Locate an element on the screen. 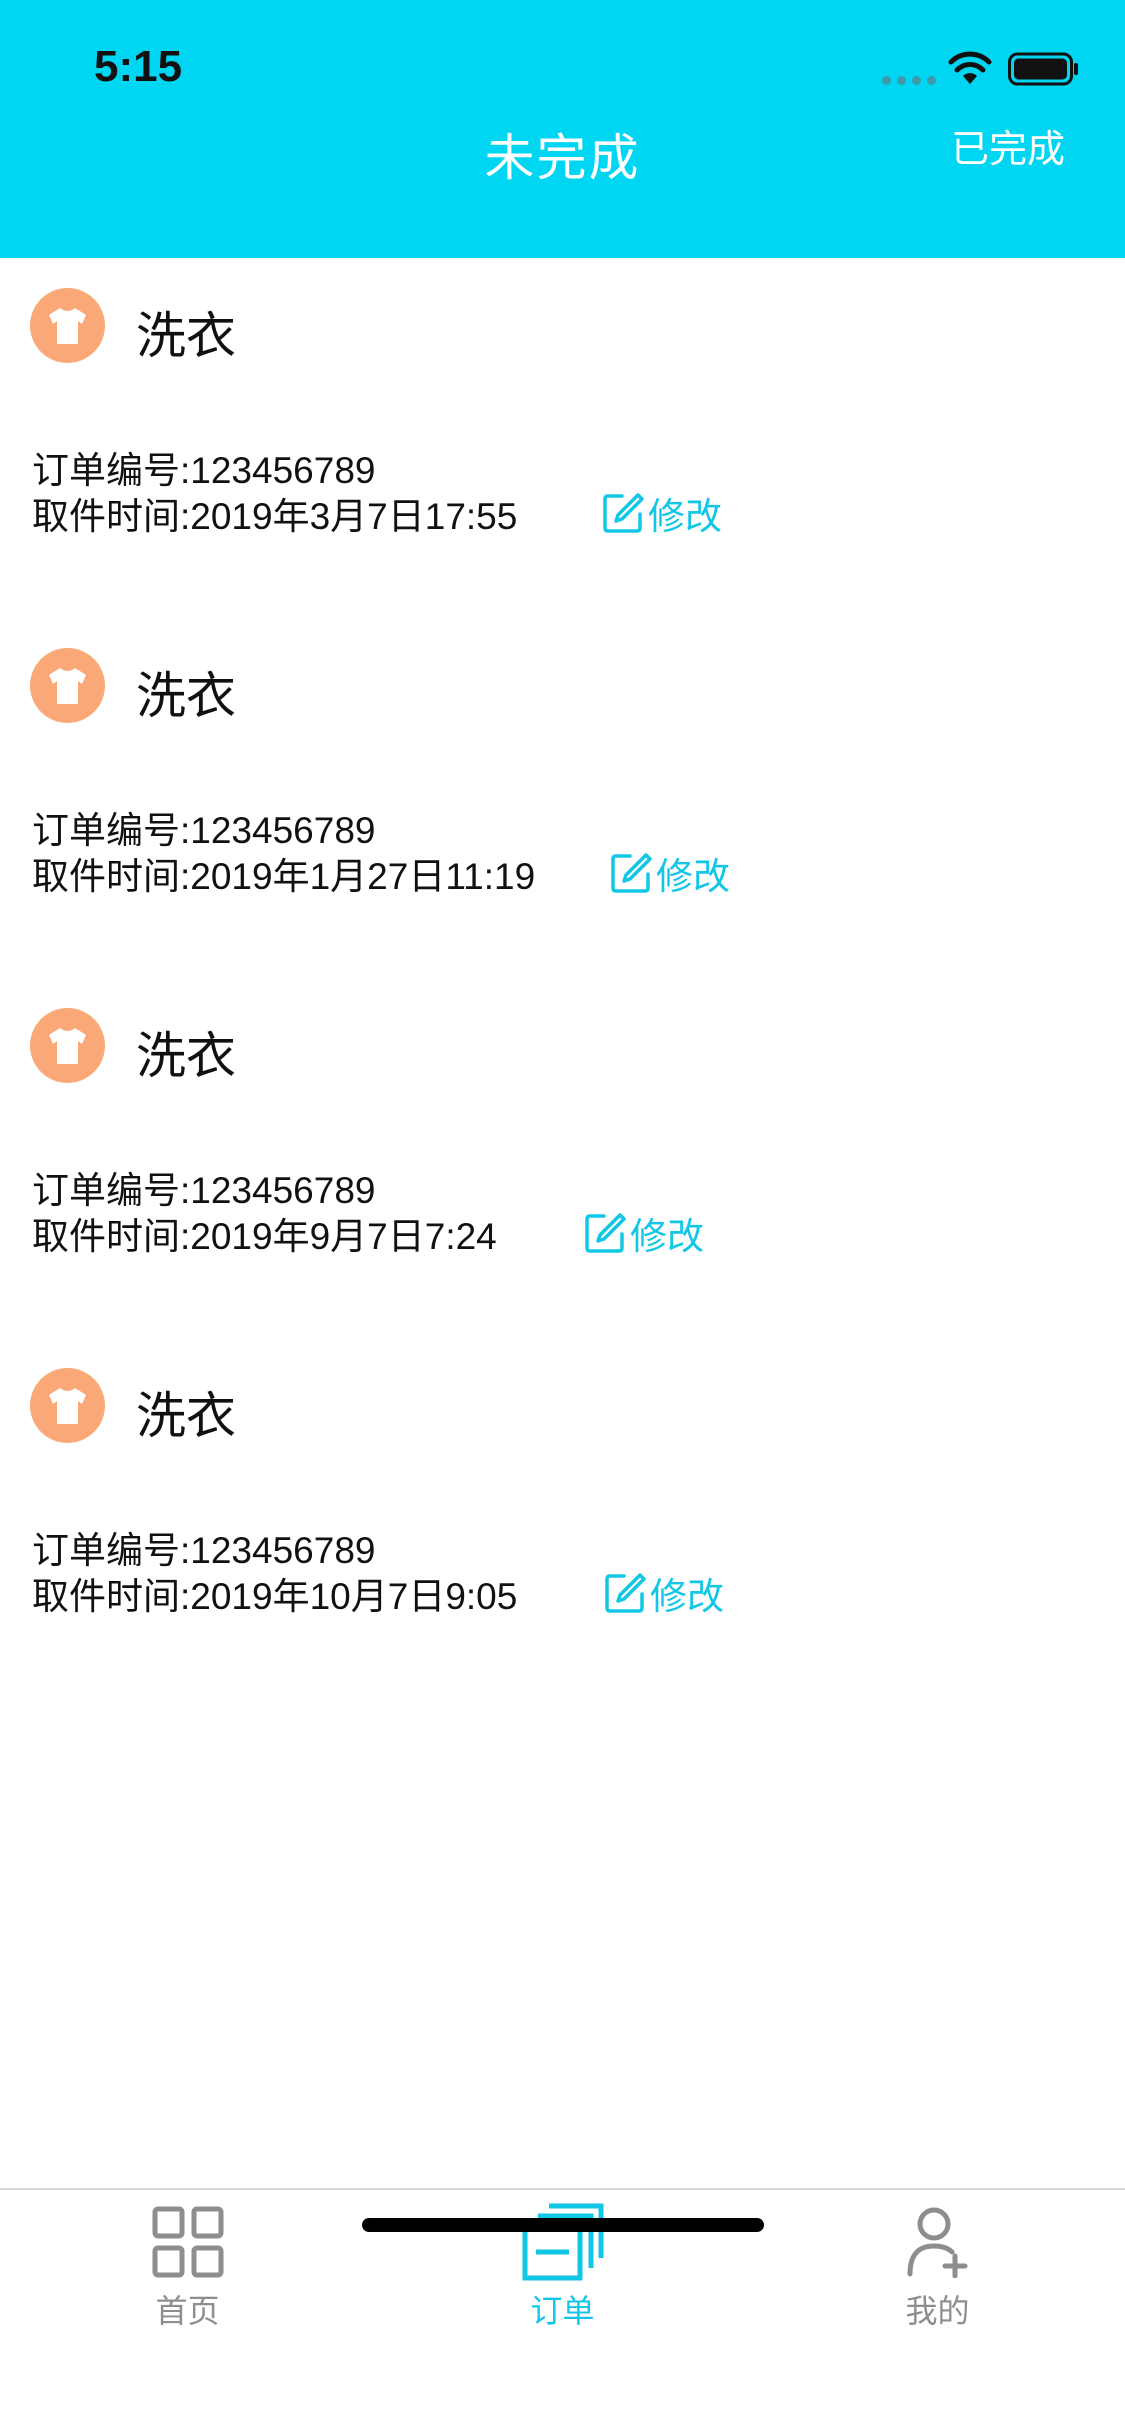 The image size is (1125, 2436). order-card: 洗衣 订单编号:123456789 取件时间:2019年10月7日9:05 修改 is located at coordinates (562, 1518).